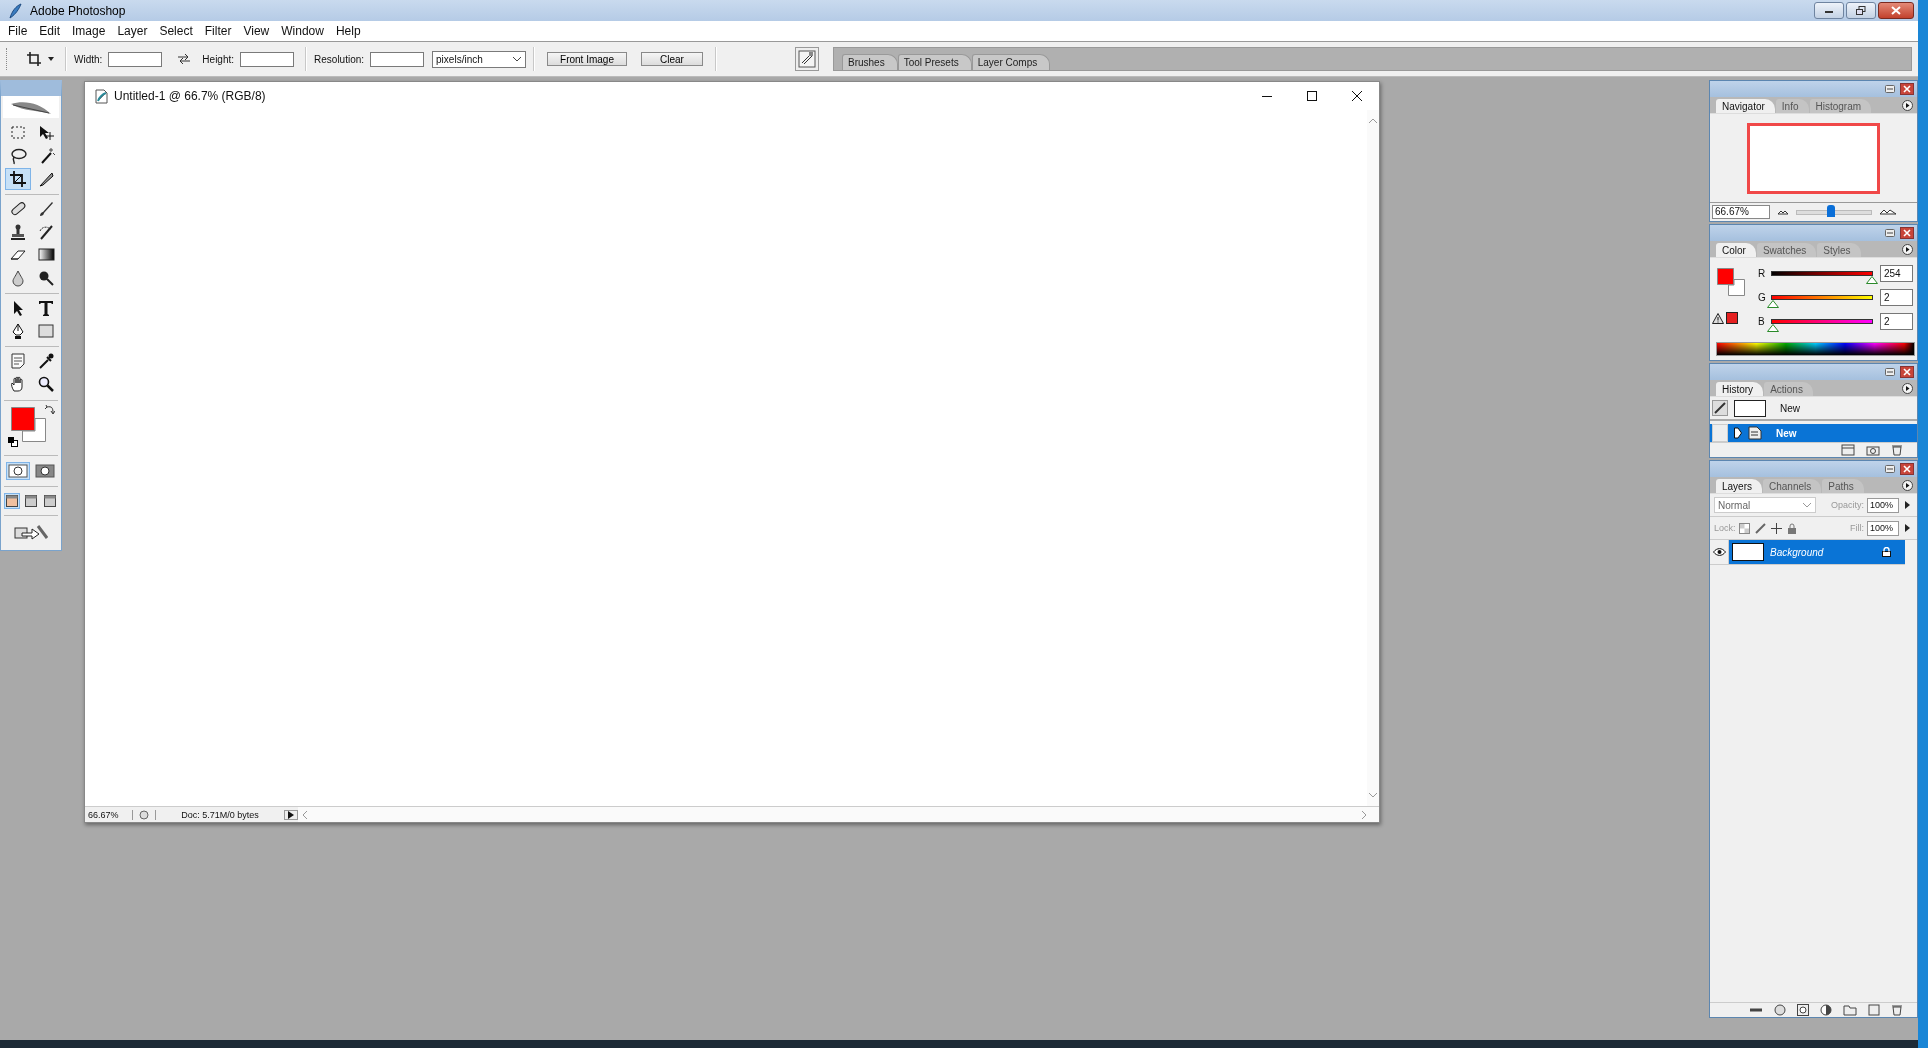 The width and height of the screenshot is (1928, 1048). Describe the element at coordinates (1873, 450) in the screenshot. I see `camera-icon` at that location.